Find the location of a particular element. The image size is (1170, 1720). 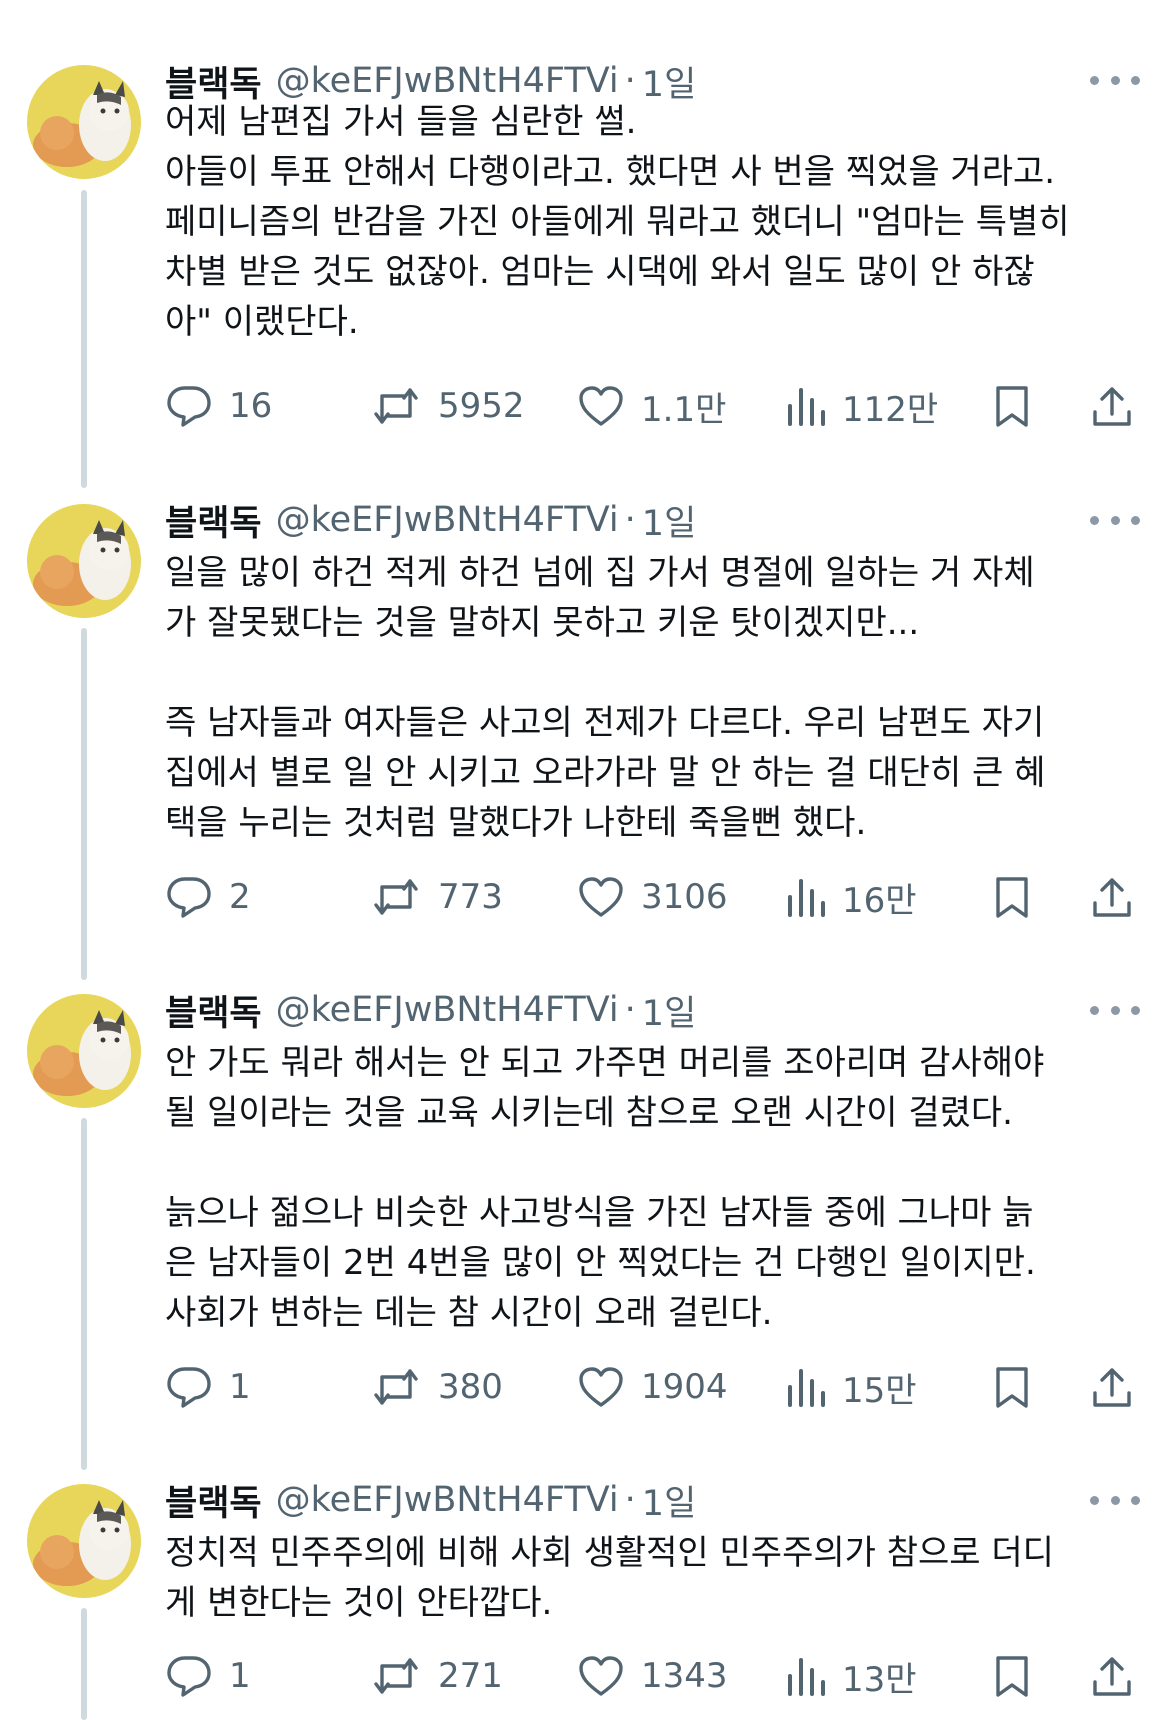

like-button: 1343 is located at coordinates (652, 1676).